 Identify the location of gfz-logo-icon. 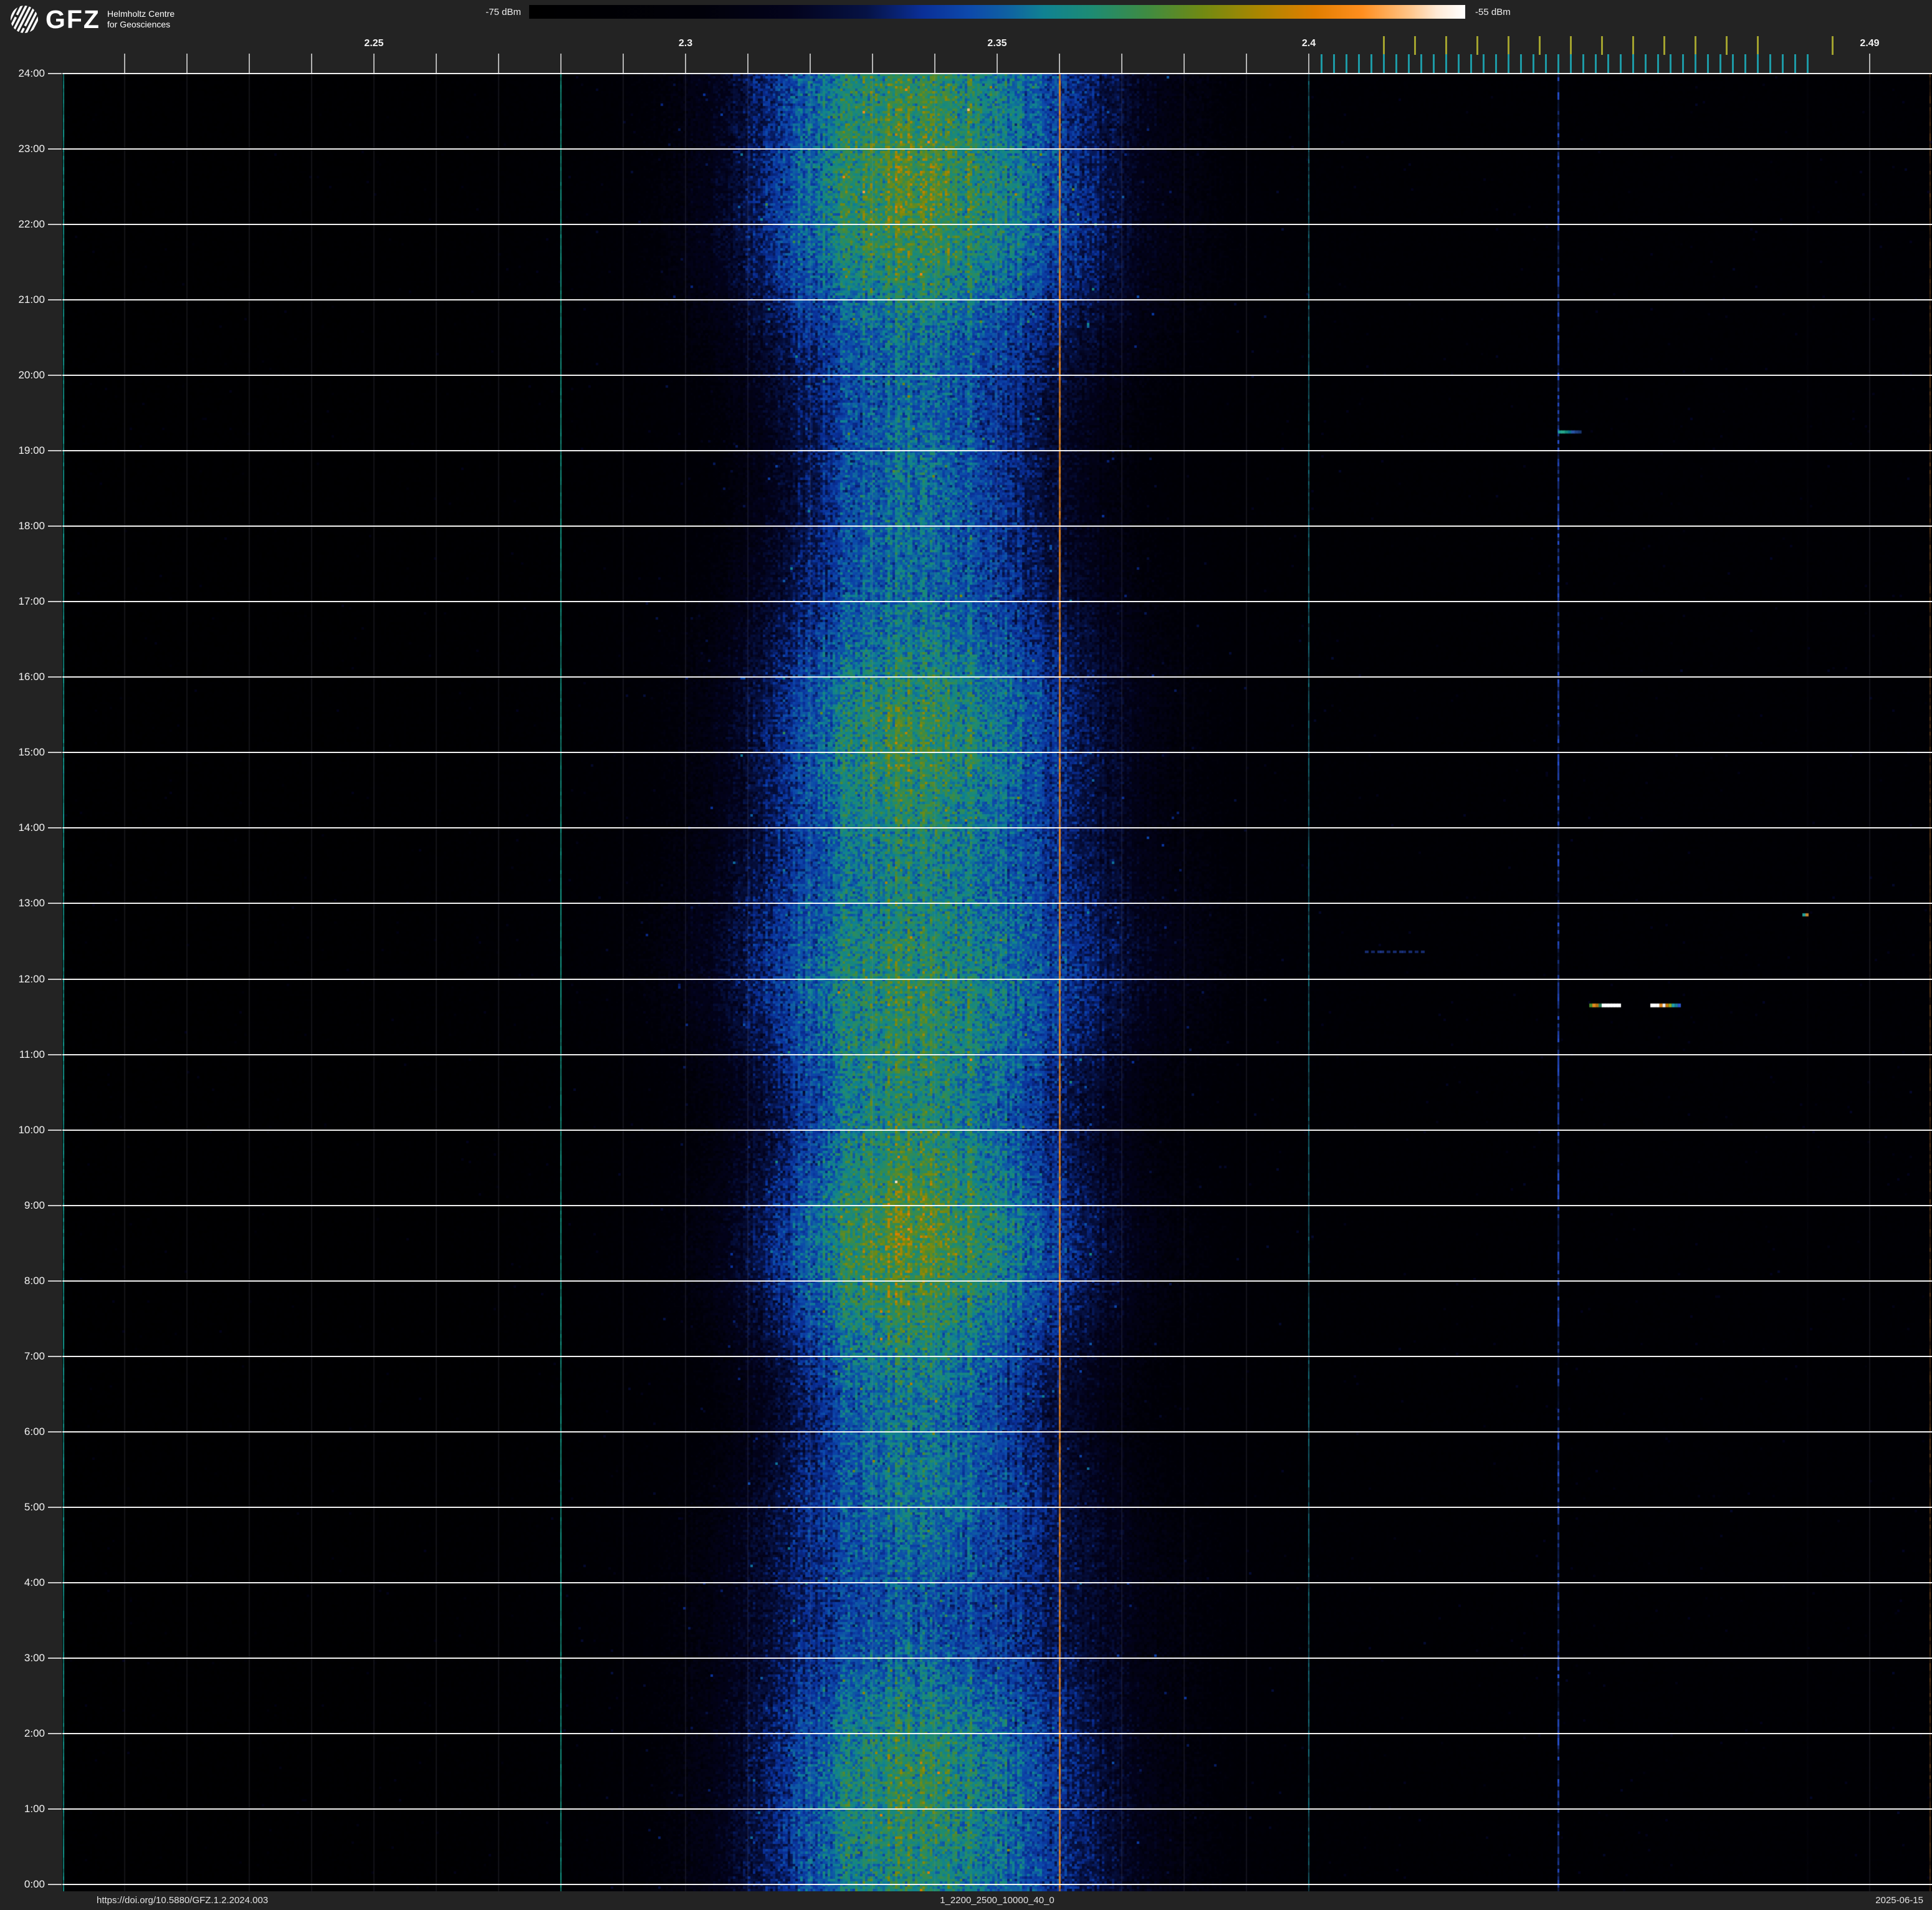
(24, 19).